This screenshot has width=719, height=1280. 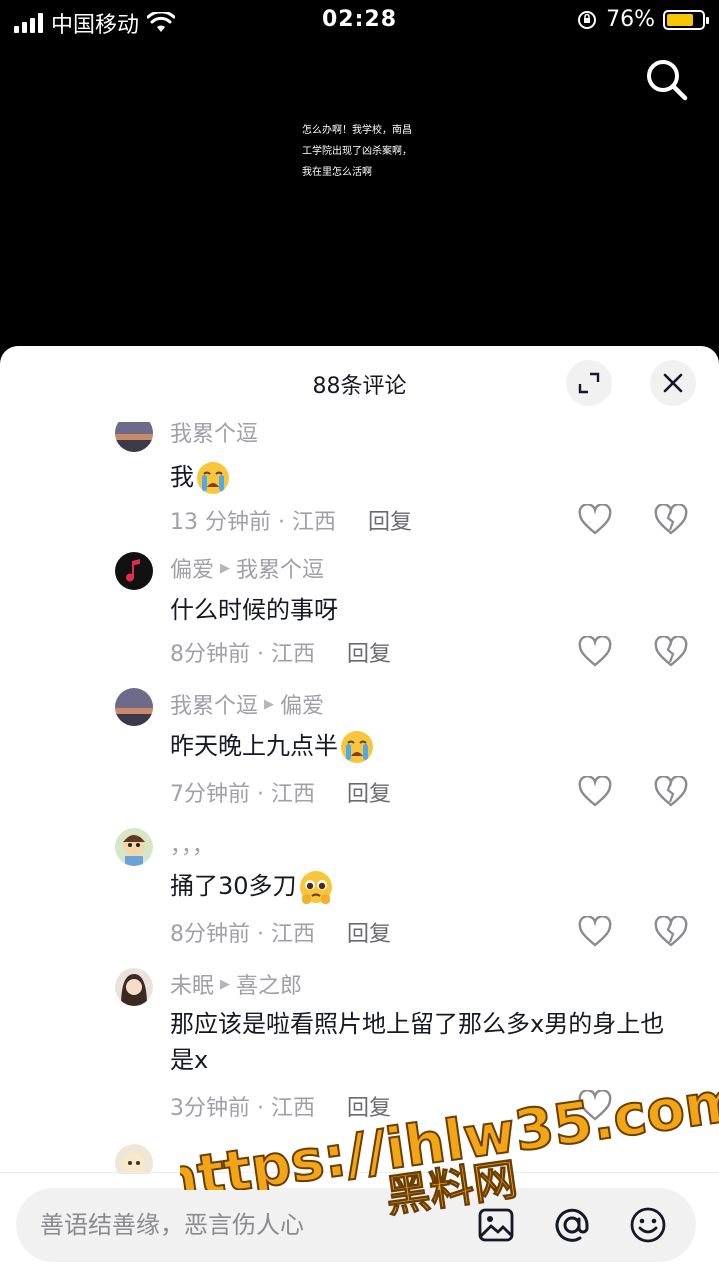 I want to click on comment-username: 我累个逗 ▶ 偏爱, so click(x=247, y=704).